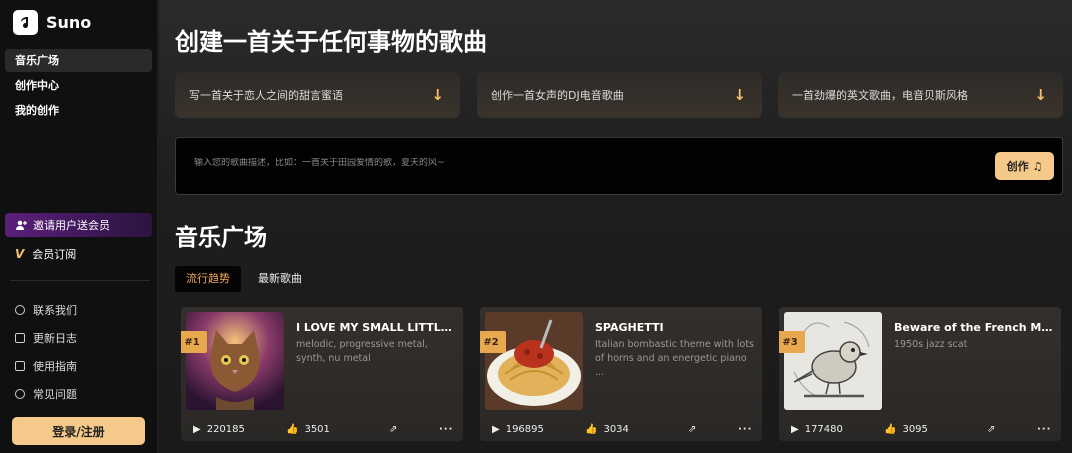 The height and width of the screenshot is (453, 1072). What do you see at coordinates (235, 361) in the screenshot?
I see `cat-artwork` at bounding box center [235, 361].